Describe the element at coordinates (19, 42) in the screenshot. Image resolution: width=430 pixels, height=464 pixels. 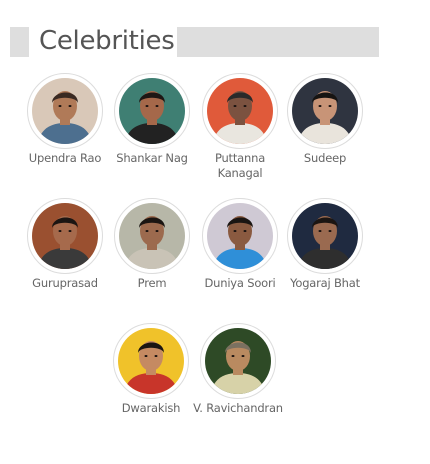
I see `header-accent-bar-left` at that location.